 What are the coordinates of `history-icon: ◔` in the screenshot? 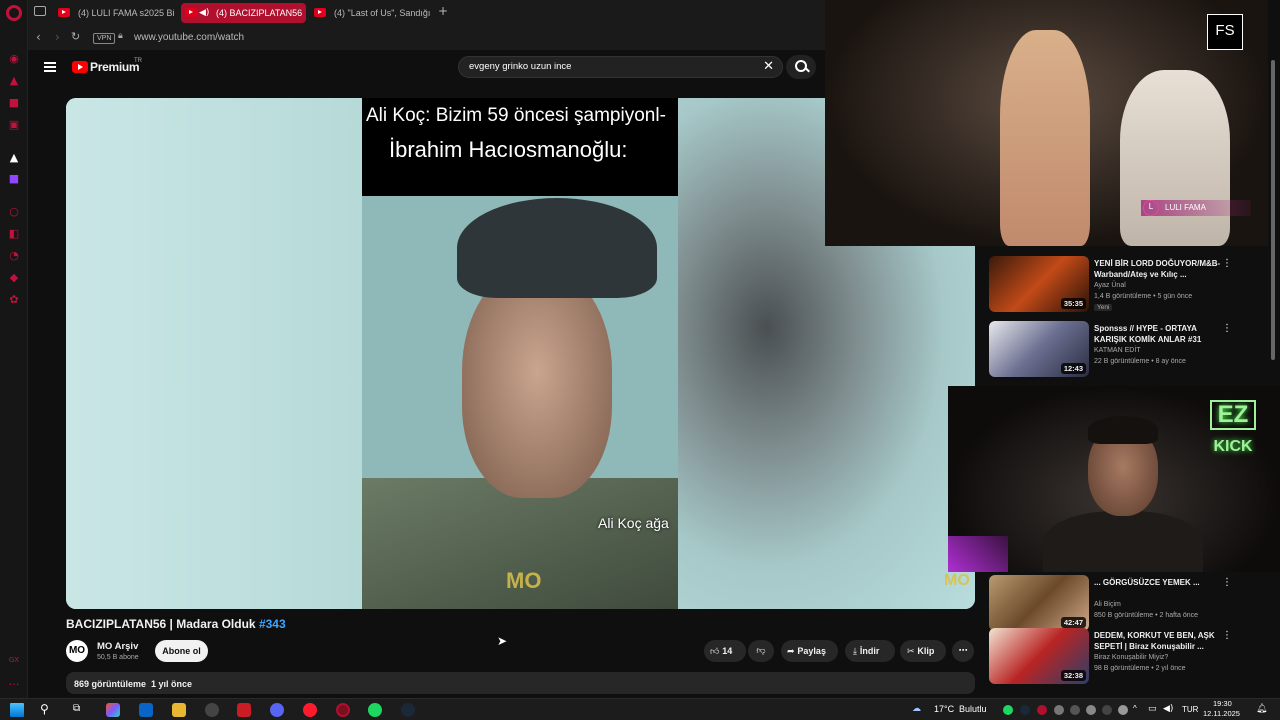 It's located at (14, 256).